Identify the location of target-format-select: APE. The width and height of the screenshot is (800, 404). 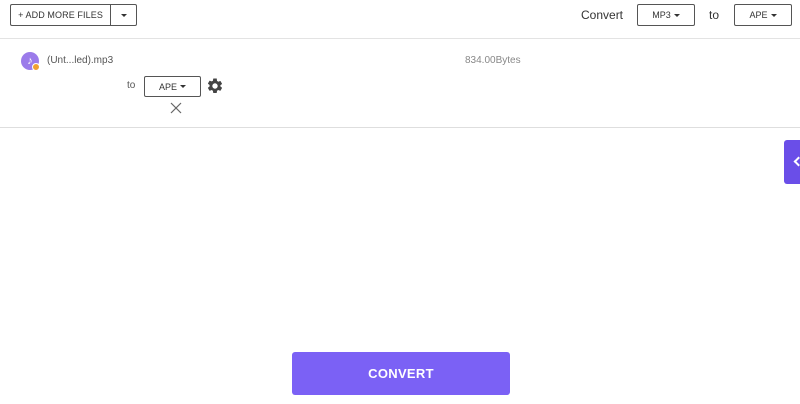
(763, 15).